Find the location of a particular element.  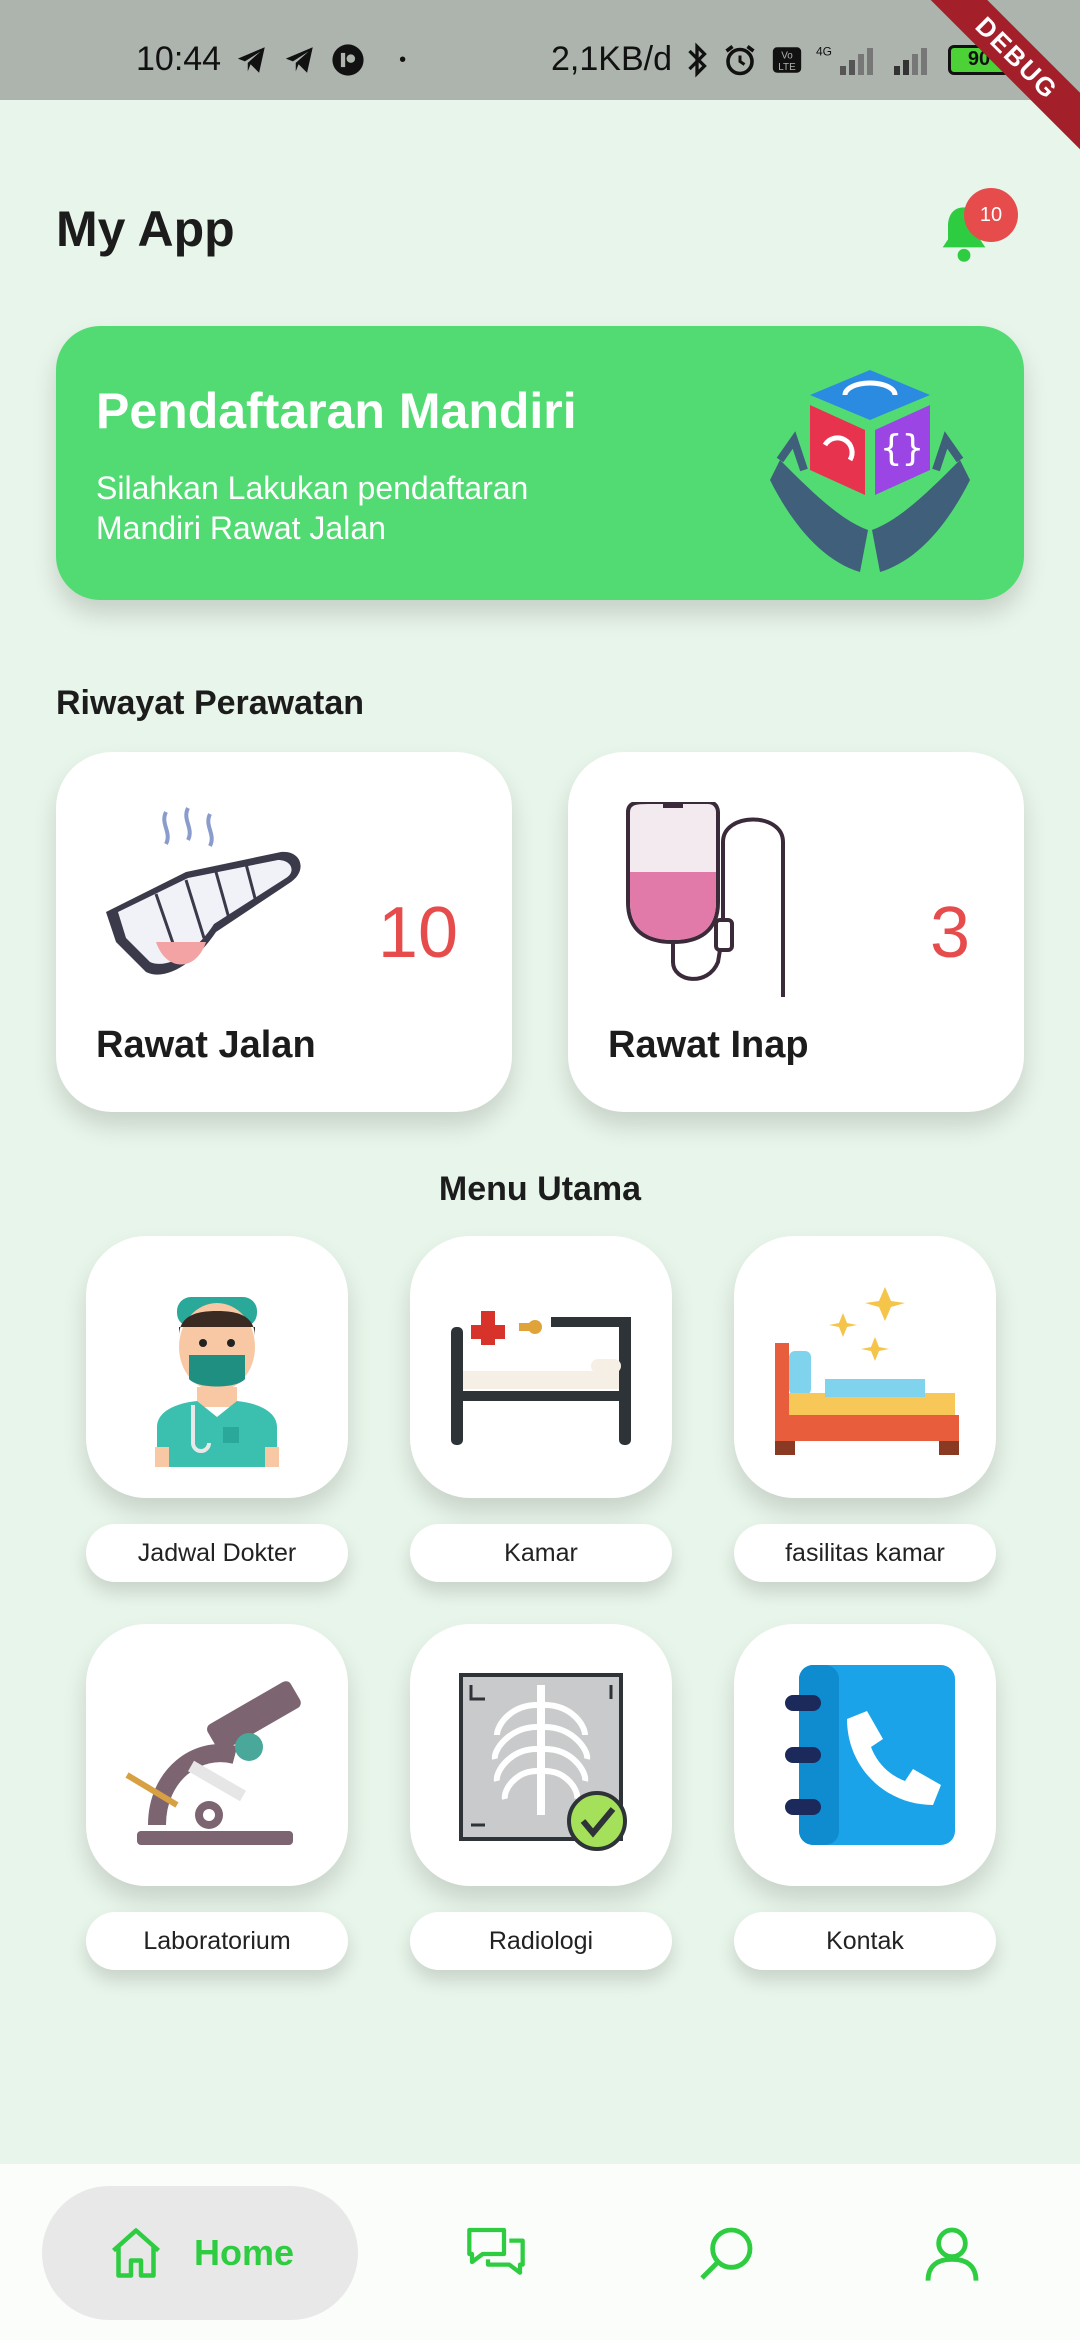

profile-icon is located at coordinates (952, 2254).